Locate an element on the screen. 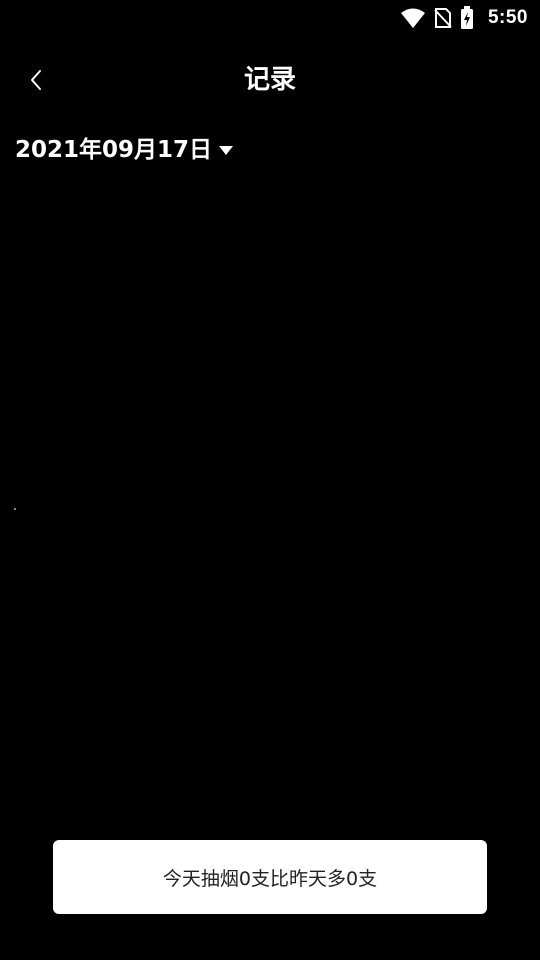 The width and height of the screenshot is (540, 960). status-time: 5:50 is located at coordinates (507, 17).